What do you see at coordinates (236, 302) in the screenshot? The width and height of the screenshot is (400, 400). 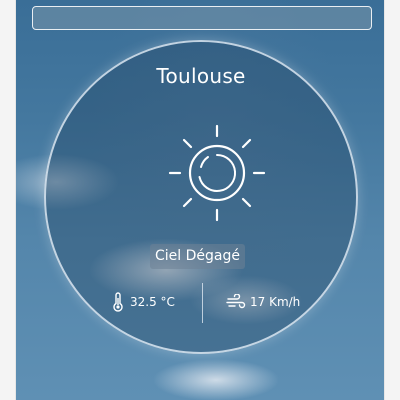 I see `wind-icon` at bounding box center [236, 302].